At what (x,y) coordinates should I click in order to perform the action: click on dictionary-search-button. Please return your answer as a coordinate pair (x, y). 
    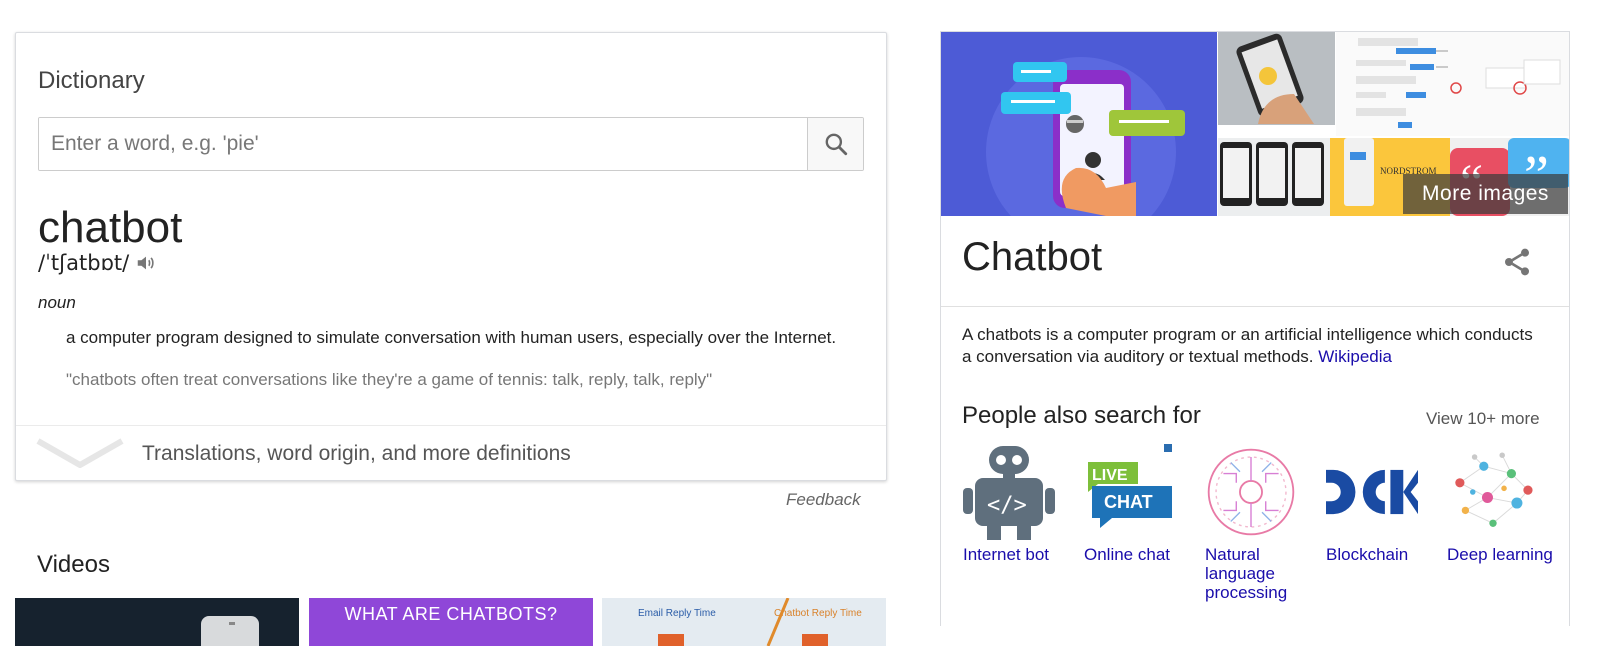
    Looking at the image, I should click on (835, 144).